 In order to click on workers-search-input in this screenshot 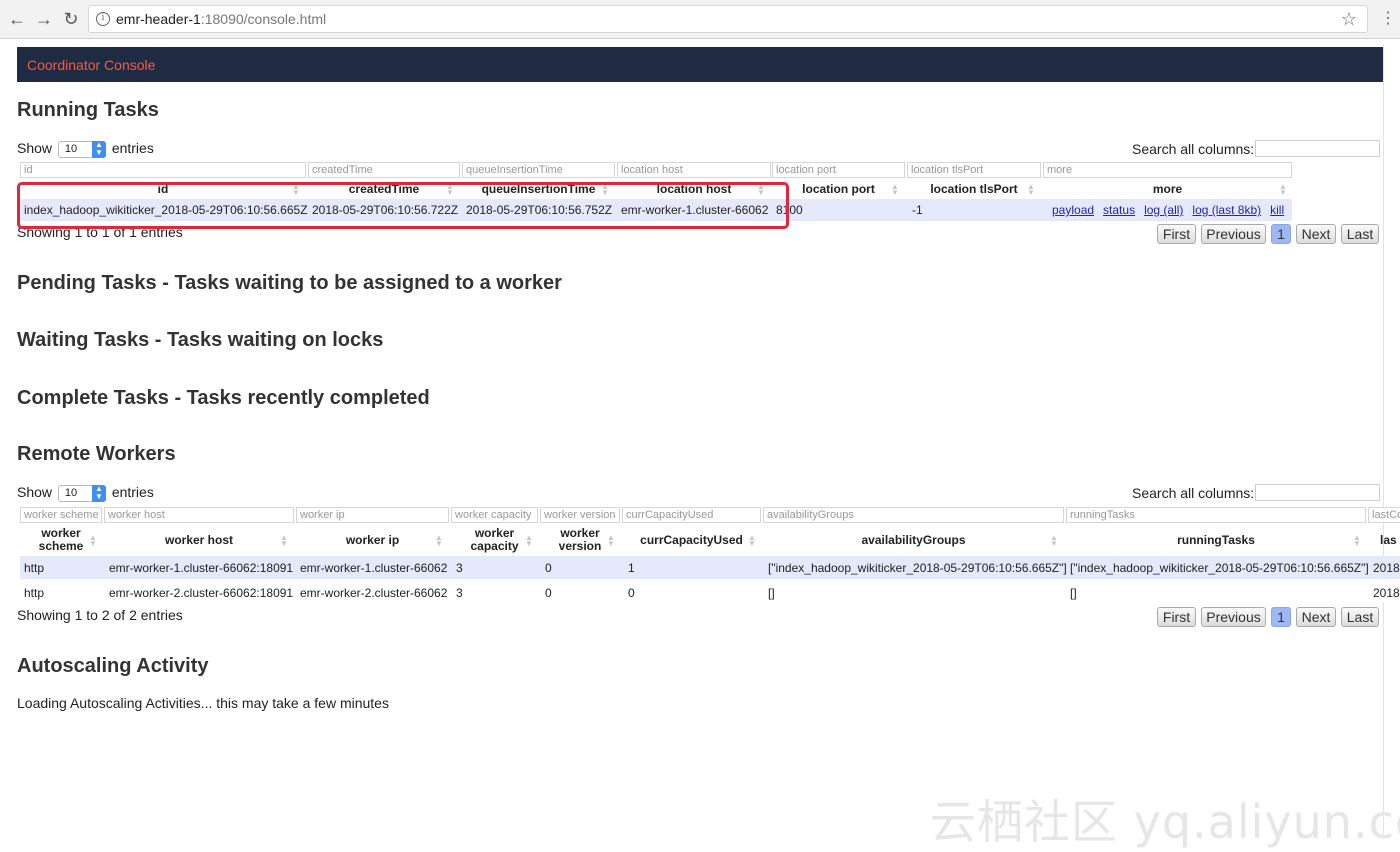, I will do `click(1317, 492)`.